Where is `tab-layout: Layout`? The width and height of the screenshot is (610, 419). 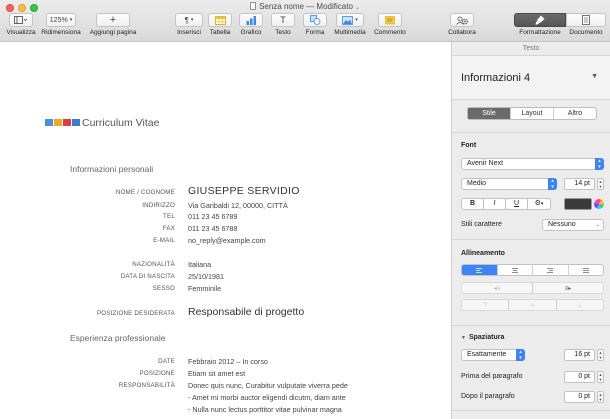 tab-layout: Layout is located at coordinates (532, 113).